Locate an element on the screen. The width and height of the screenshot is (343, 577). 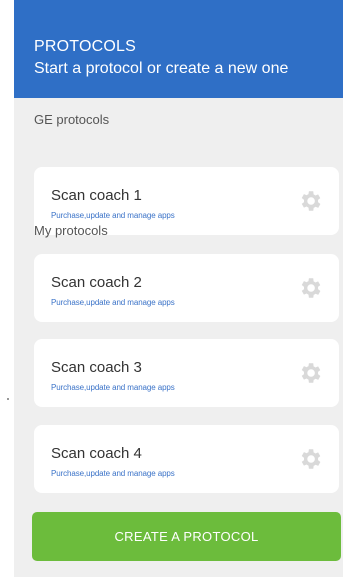
header-title: PROTOCOLS is located at coordinates (85, 46).